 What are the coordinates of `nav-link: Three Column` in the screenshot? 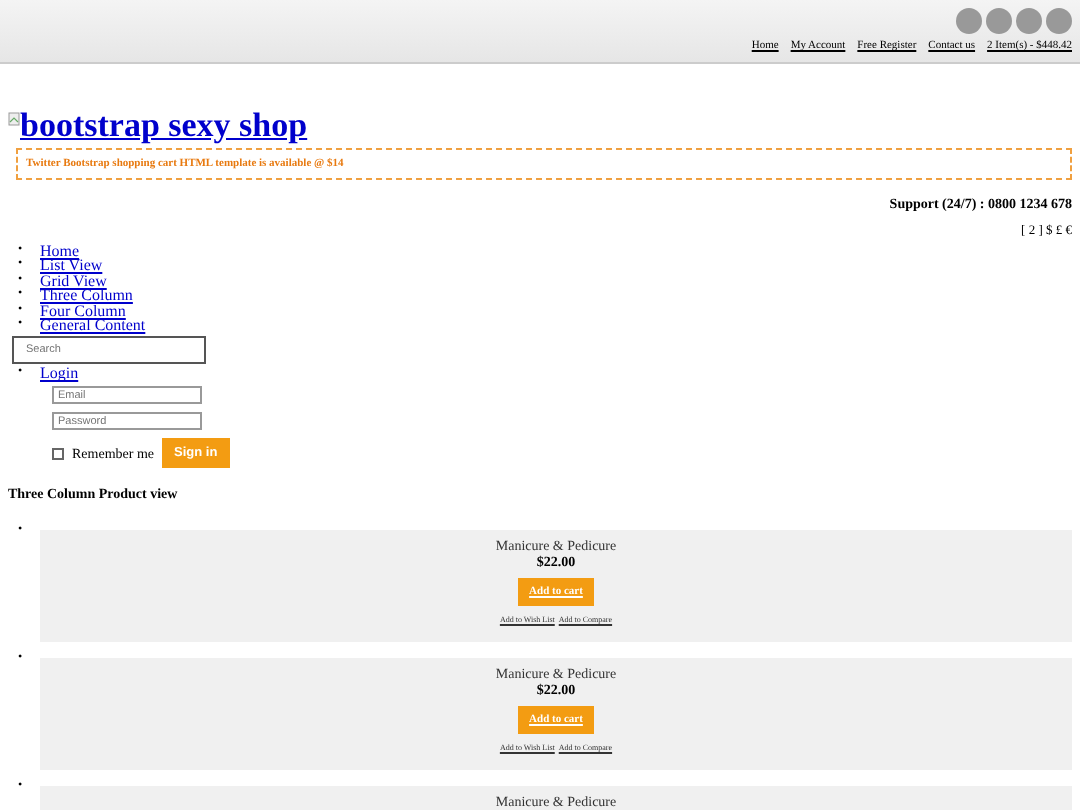 It's located at (86, 296).